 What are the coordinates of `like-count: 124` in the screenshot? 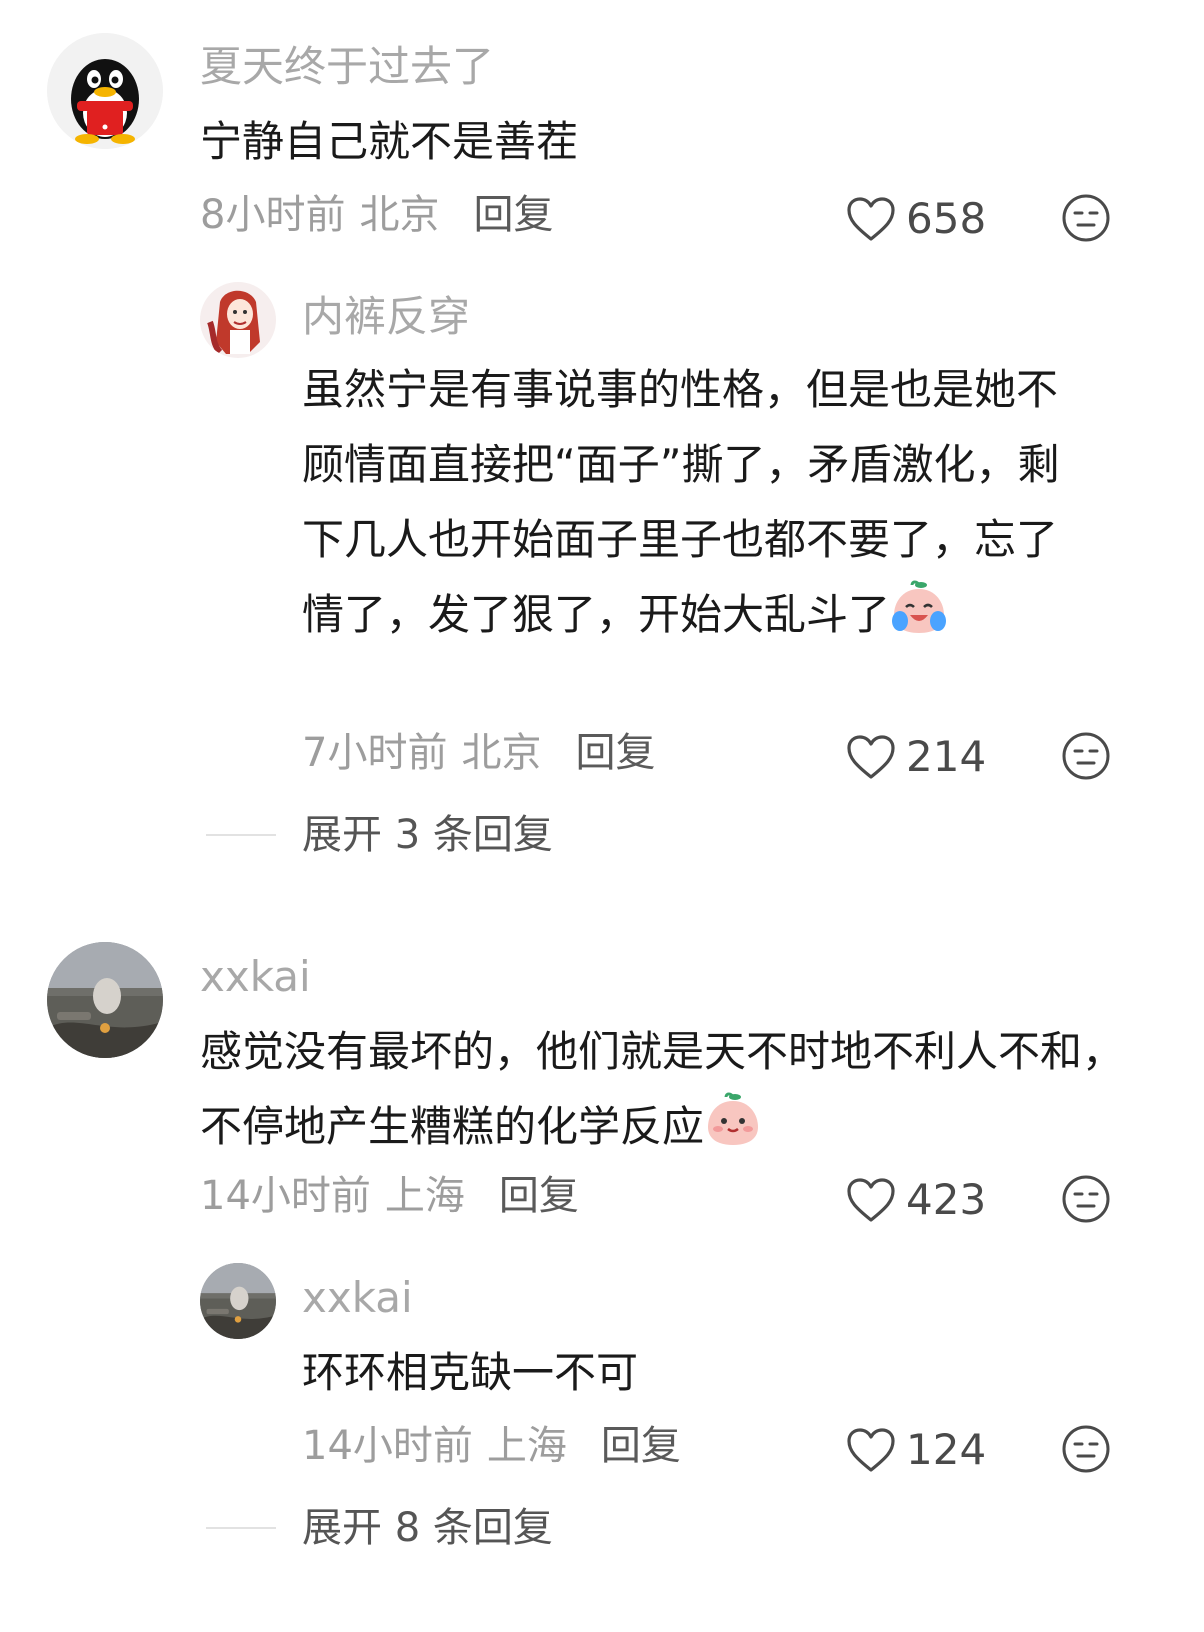 It's located at (946, 1449).